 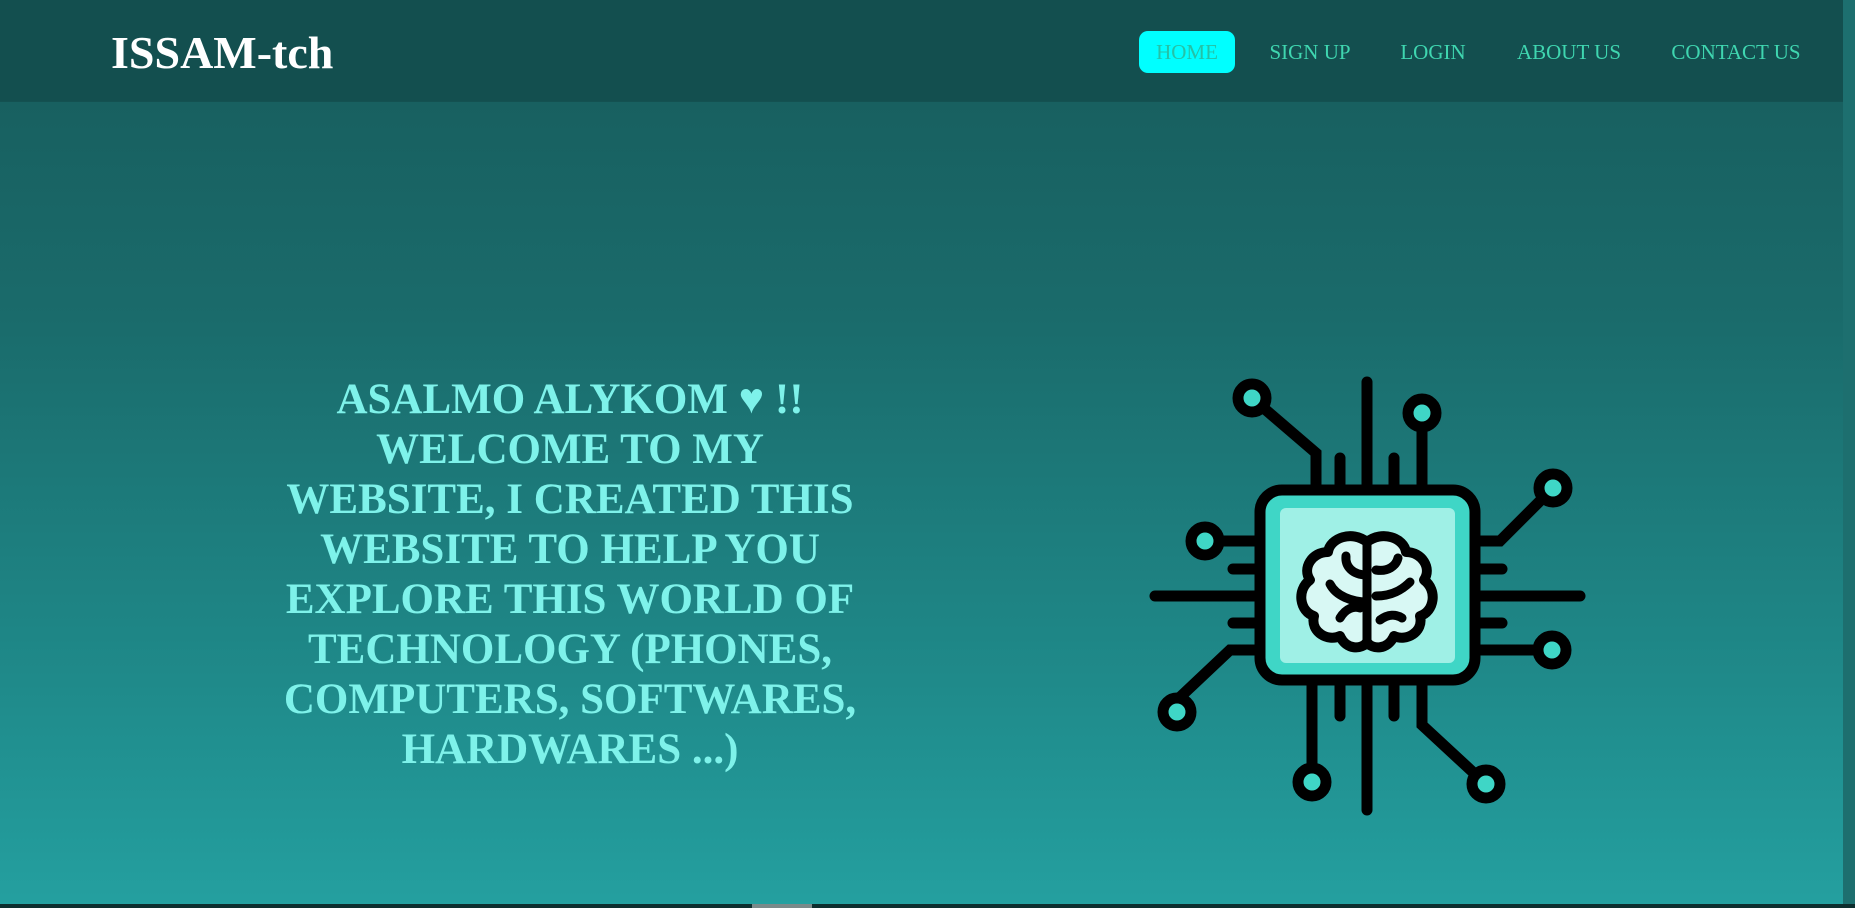 What do you see at coordinates (1849, 454) in the screenshot?
I see `vertical-scrollbar` at bounding box center [1849, 454].